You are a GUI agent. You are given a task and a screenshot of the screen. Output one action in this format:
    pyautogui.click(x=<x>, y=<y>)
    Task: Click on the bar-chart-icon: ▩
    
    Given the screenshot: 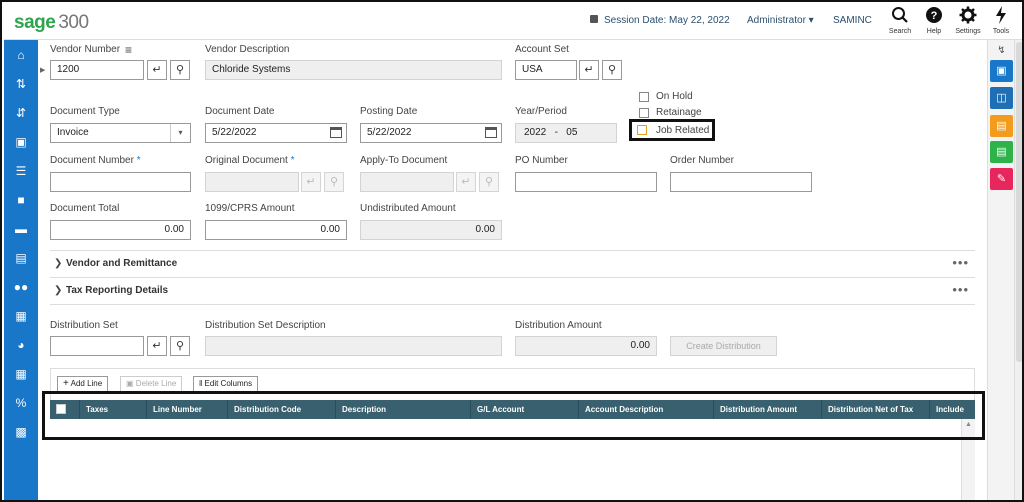 What is the action you would take?
    pyautogui.click(x=21, y=432)
    